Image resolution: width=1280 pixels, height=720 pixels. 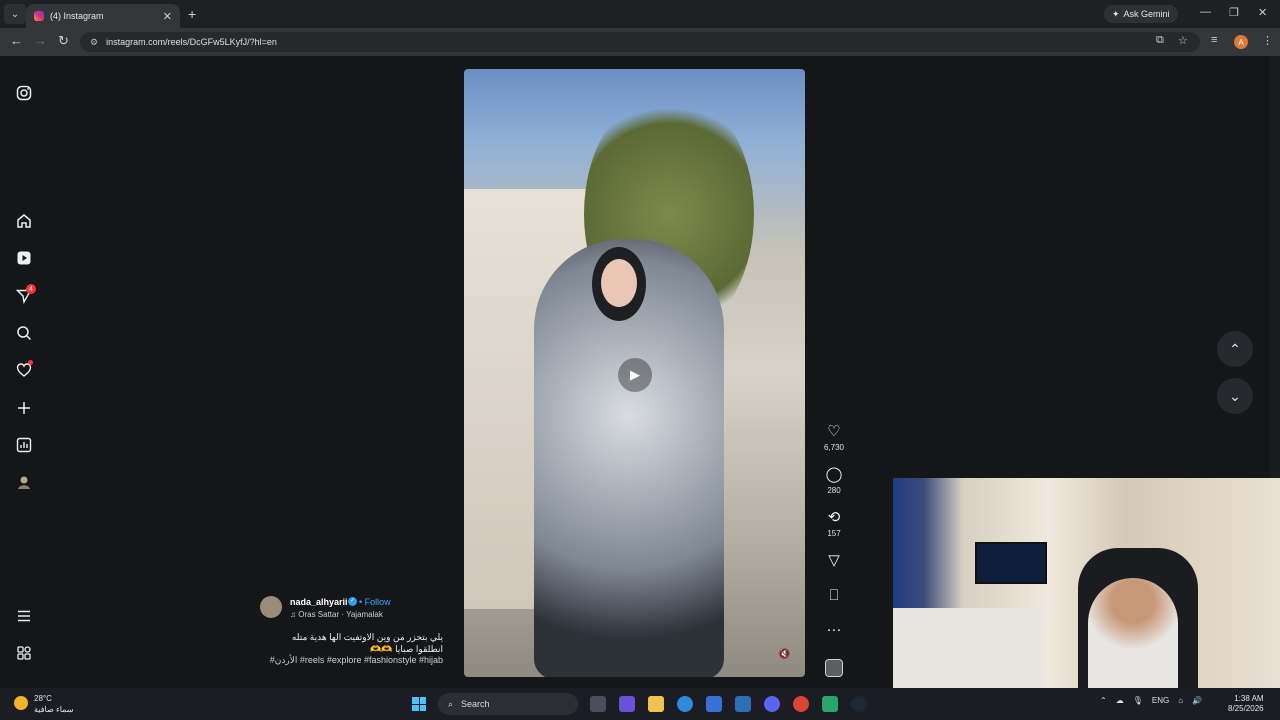 I want to click on share-icon: ▽, so click(x=834, y=561).